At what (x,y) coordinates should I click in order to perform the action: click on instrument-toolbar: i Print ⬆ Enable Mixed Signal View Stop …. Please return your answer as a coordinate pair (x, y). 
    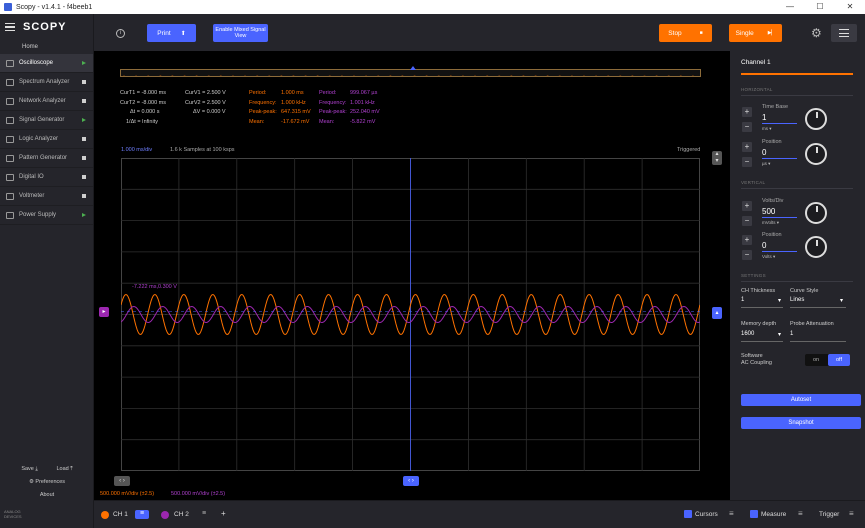
    Looking at the image, I should click on (479, 32).